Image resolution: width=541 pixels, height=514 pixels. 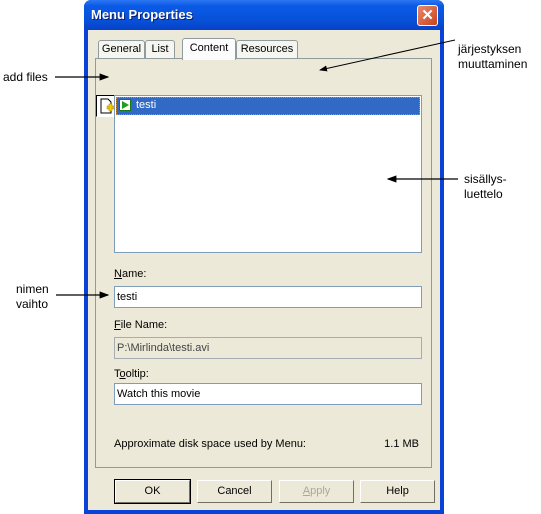 I want to click on file-name-label: File Name:, so click(x=141, y=325).